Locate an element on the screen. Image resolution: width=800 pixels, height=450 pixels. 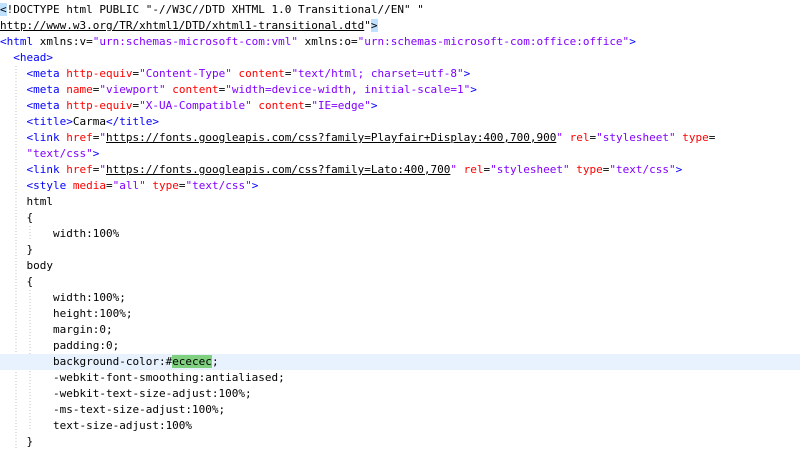
code-line: width:100%; is located at coordinates (400, 298).